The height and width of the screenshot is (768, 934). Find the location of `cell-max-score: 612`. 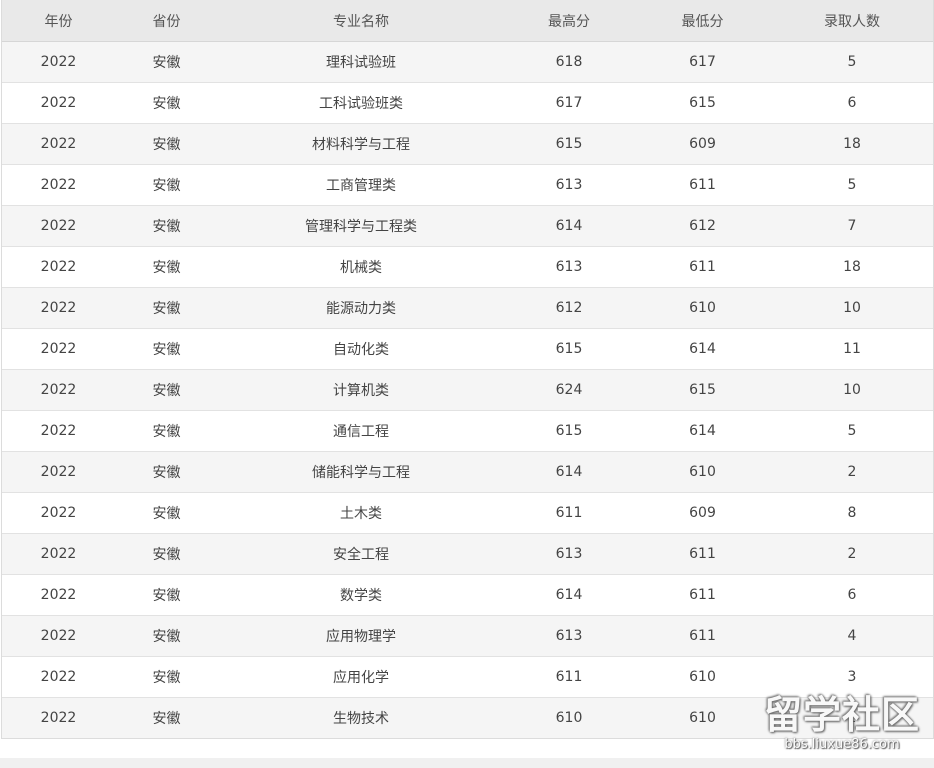

cell-max-score: 612 is located at coordinates (569, 308).